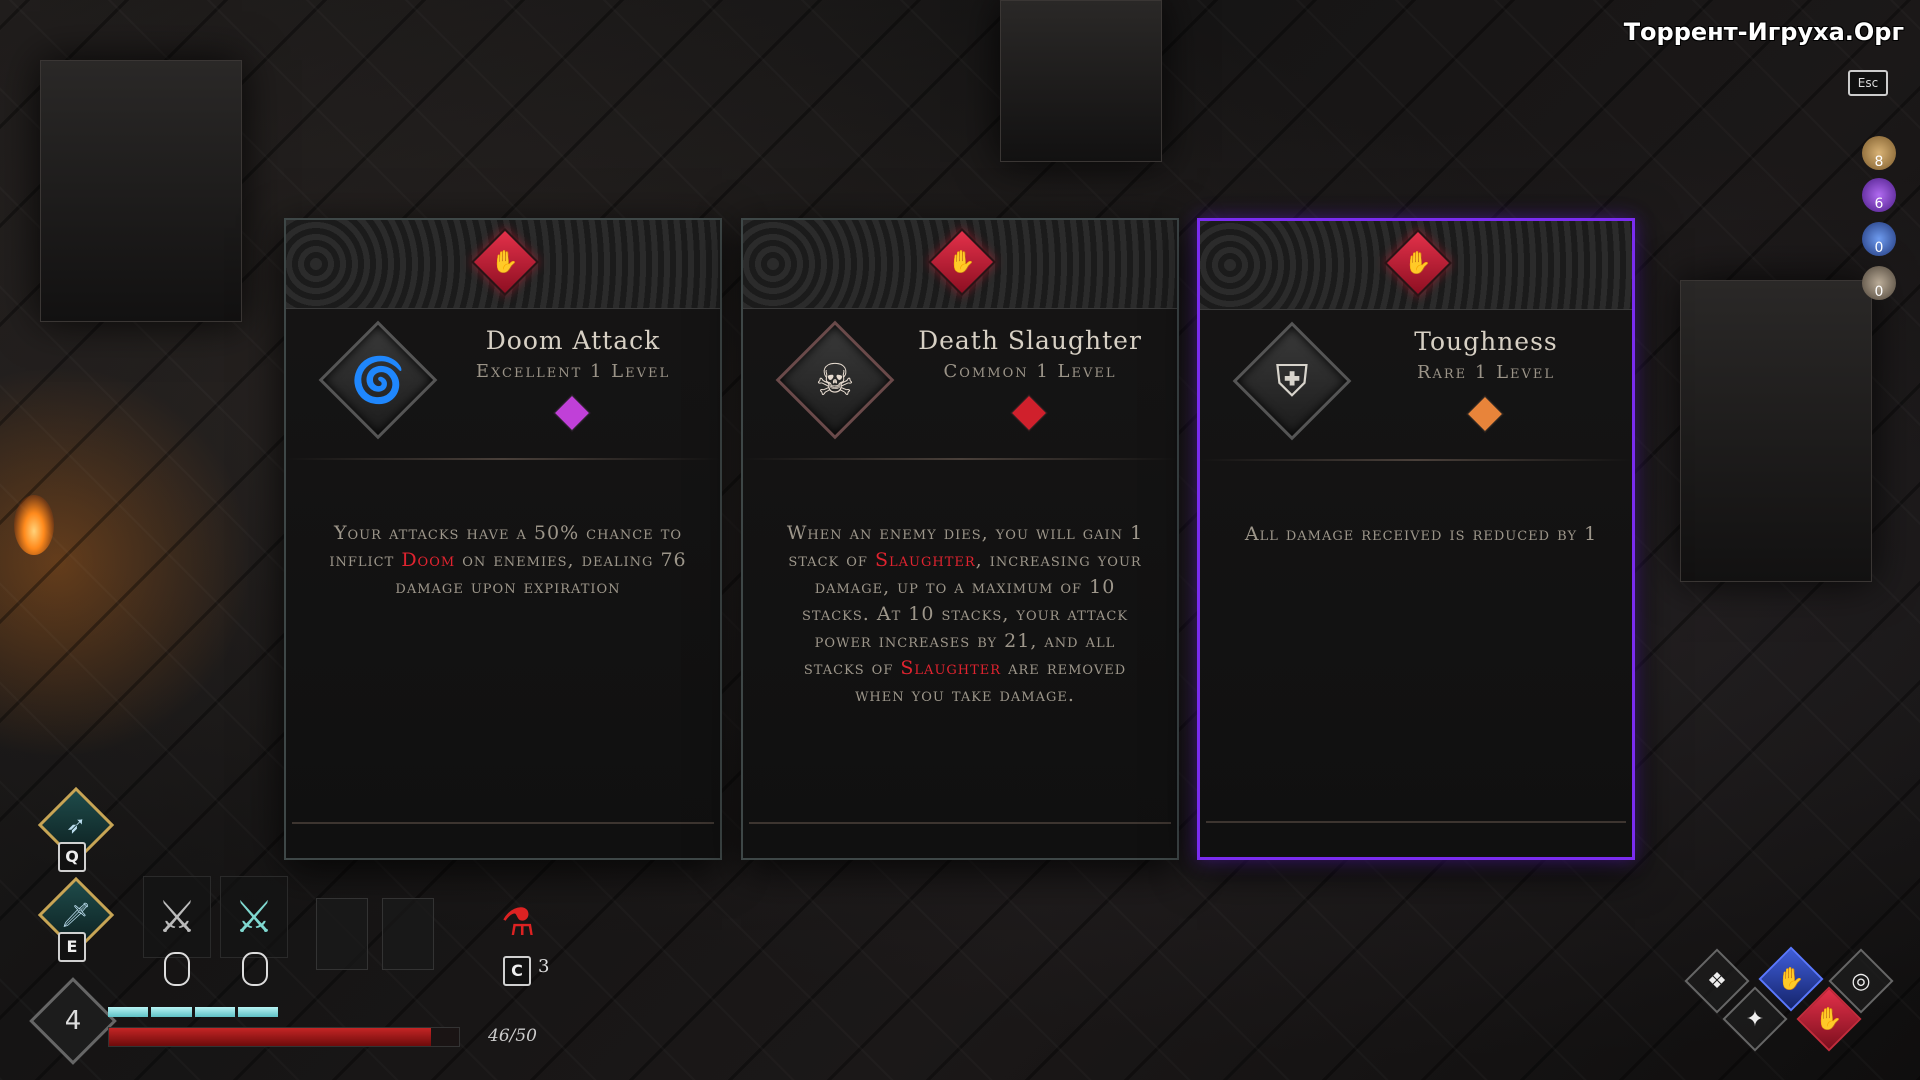 This screenshot has width=1920, height=1080. I want to click on health-text: 46/50, so click(512, 1036).